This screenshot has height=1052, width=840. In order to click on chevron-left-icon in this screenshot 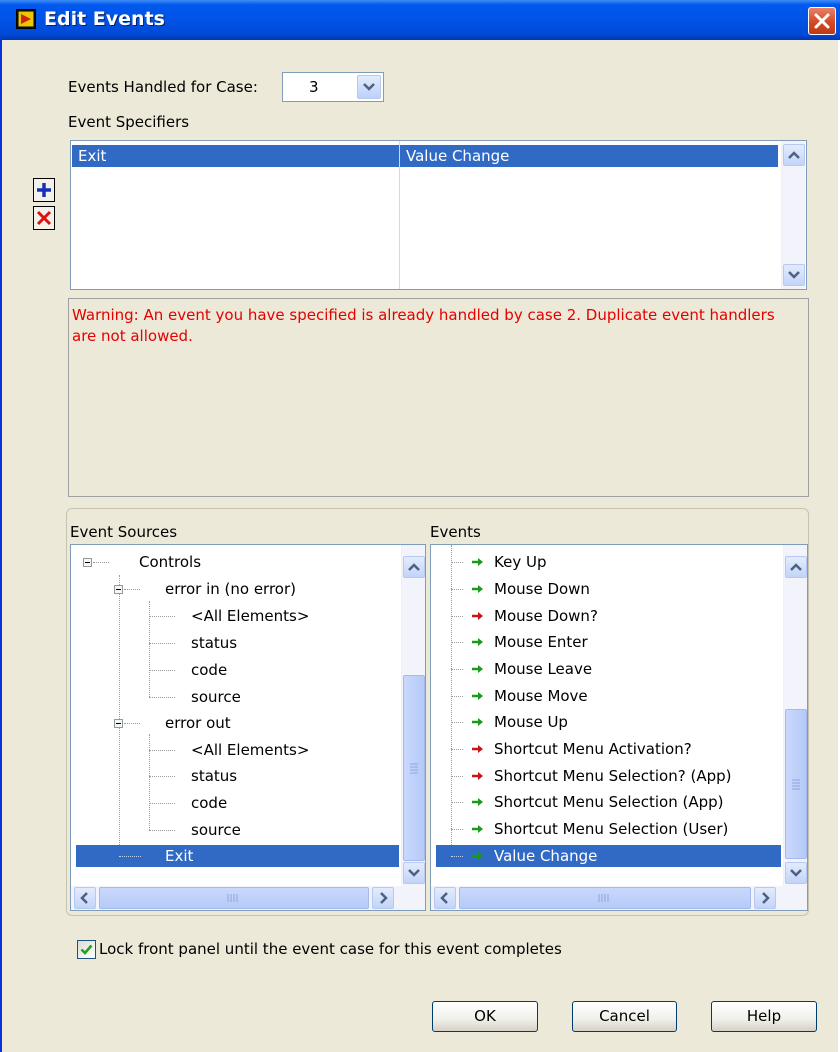, I will do `click(84, 898)`.